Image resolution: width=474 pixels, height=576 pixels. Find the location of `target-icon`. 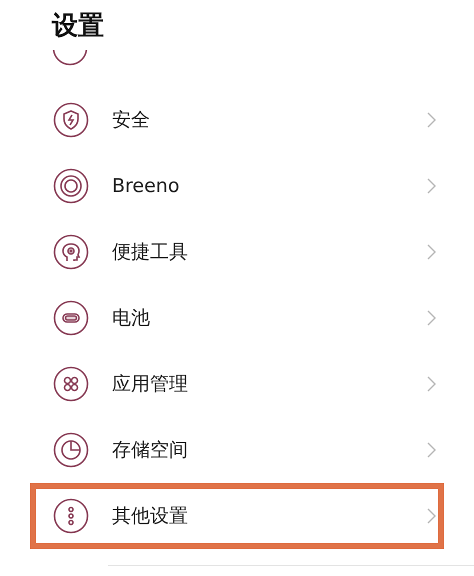

target-icon is located at coordinates (71, 186).